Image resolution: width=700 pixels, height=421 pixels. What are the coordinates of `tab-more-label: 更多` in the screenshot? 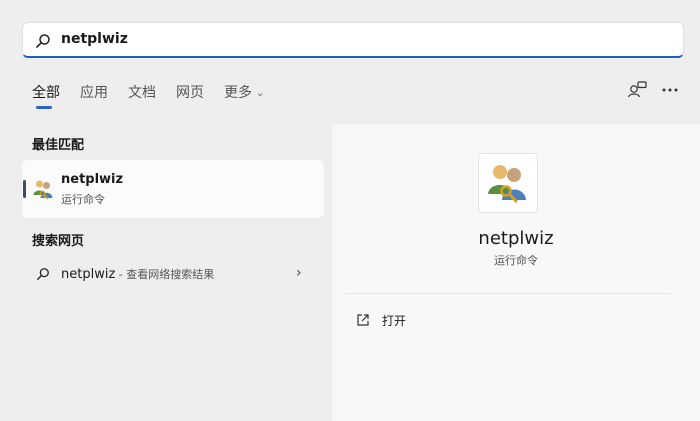 It's located at (238, 93).